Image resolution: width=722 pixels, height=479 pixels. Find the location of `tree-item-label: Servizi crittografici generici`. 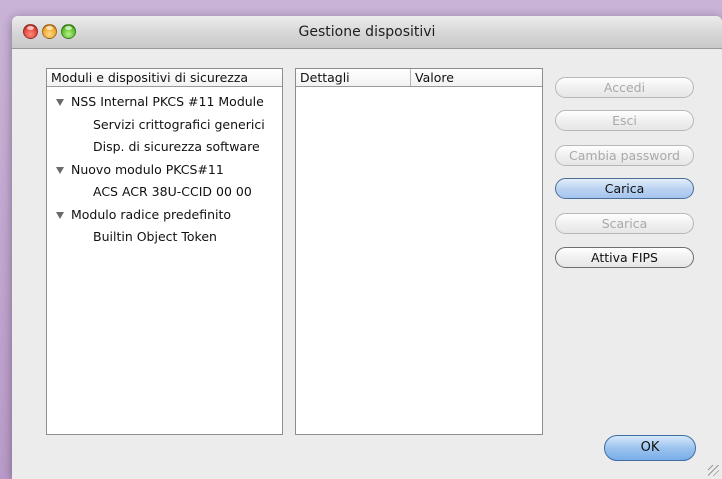

tree-item-label: Servizi crittografici generici is located at coordinates (179, 124).